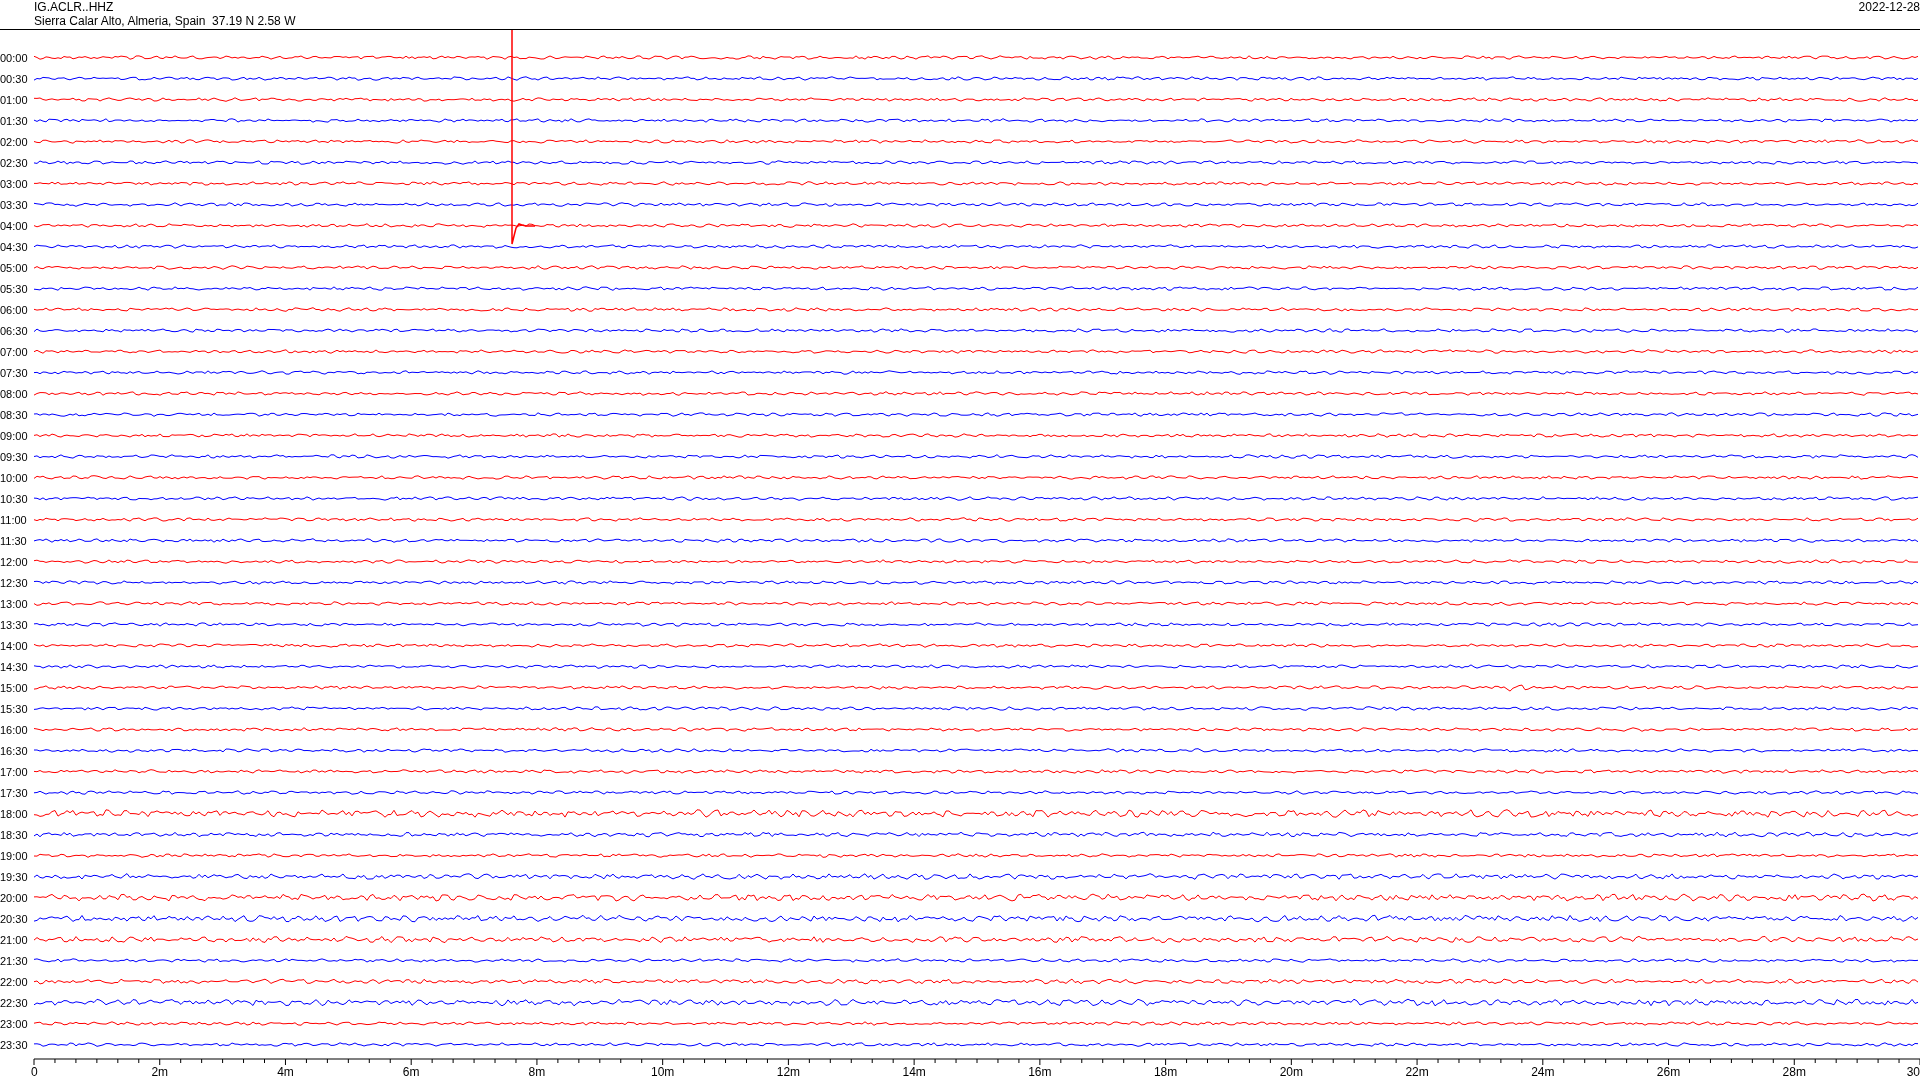 This screenshot has height=1080, width=1920. Describe the element at coordinates (14, 540) in the screenshot. I see `time-label: 11:30` at that location.